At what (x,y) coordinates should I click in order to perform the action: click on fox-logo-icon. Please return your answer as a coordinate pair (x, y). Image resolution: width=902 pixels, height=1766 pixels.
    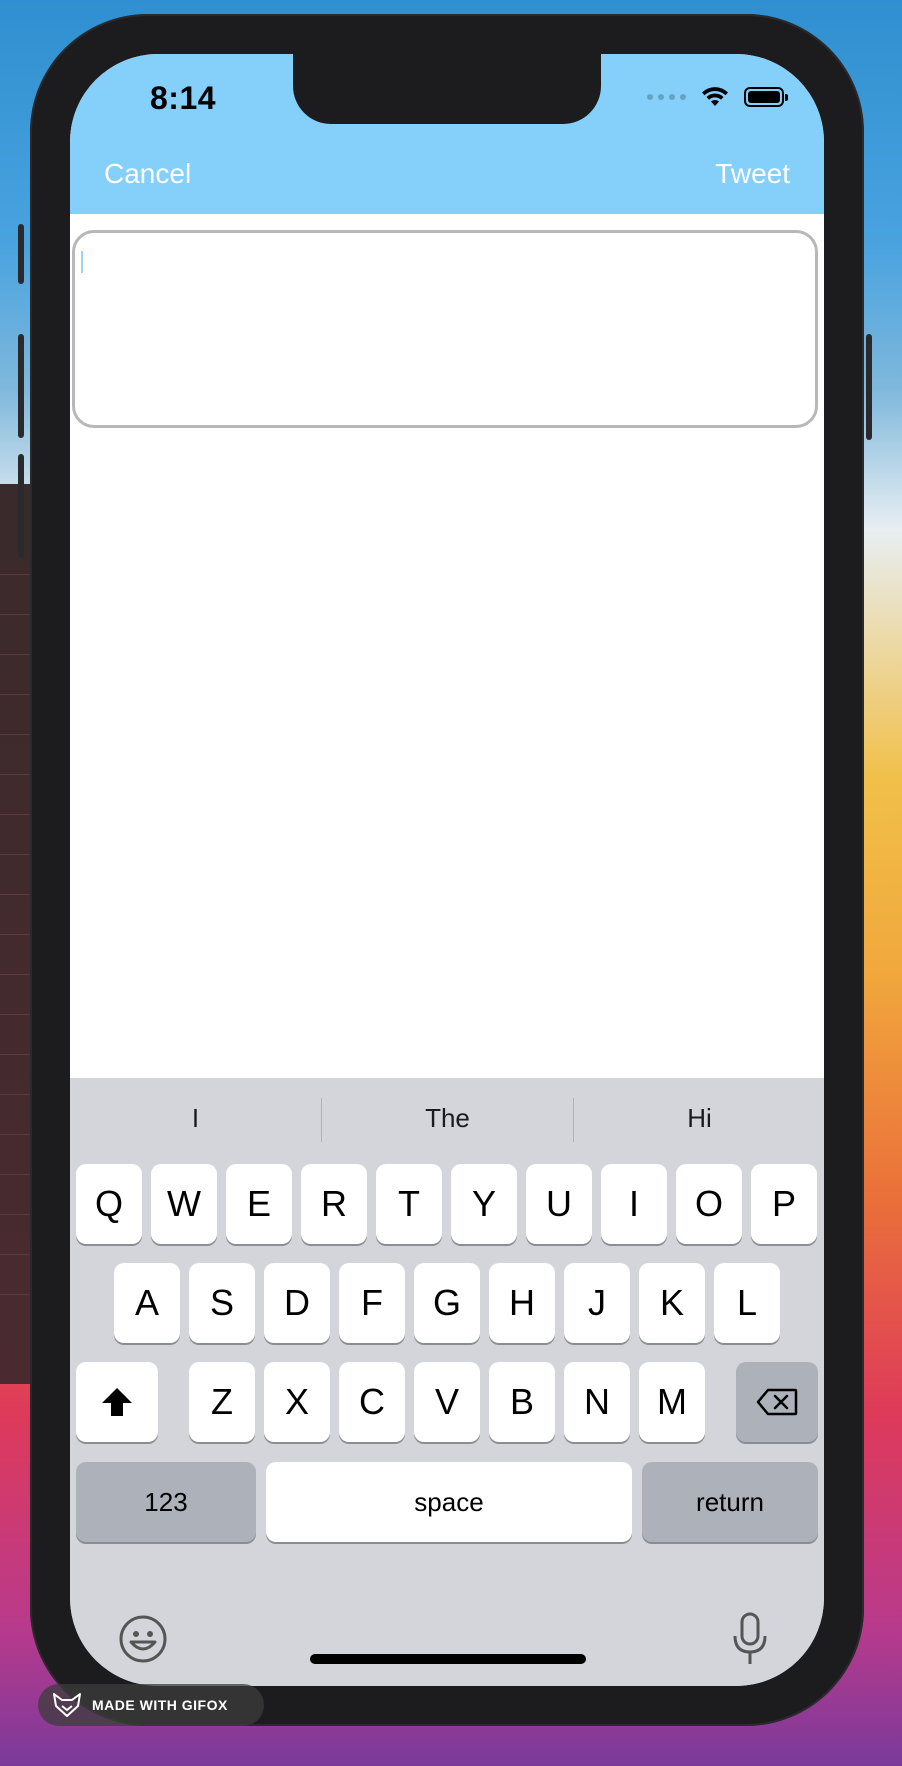
    Looking at the image, I should click on (67, 1705).